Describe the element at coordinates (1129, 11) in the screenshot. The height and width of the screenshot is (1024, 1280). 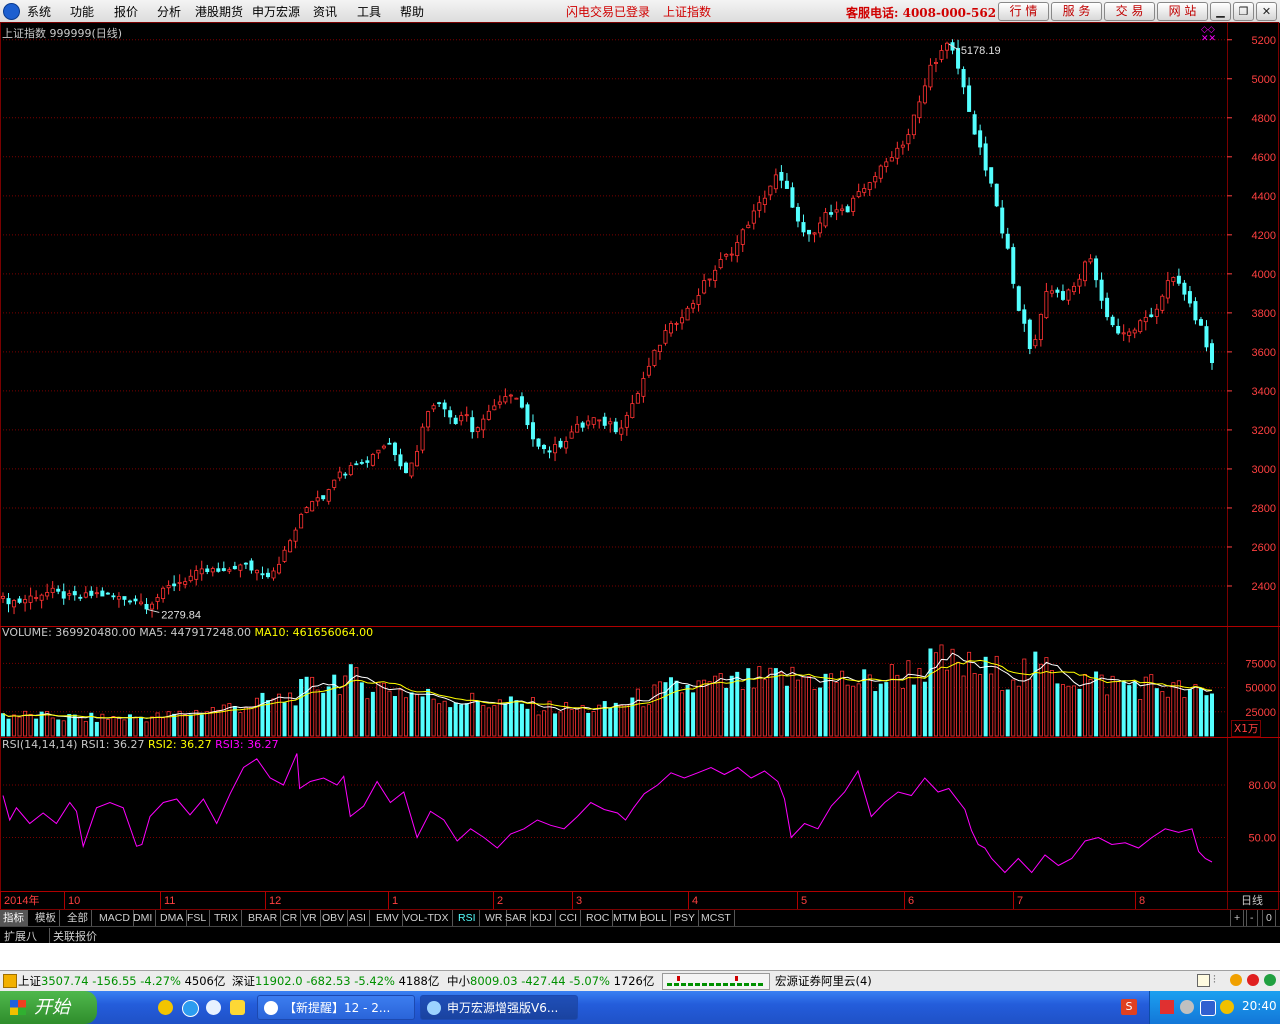
I see `trade-button: 交 易` at that location.